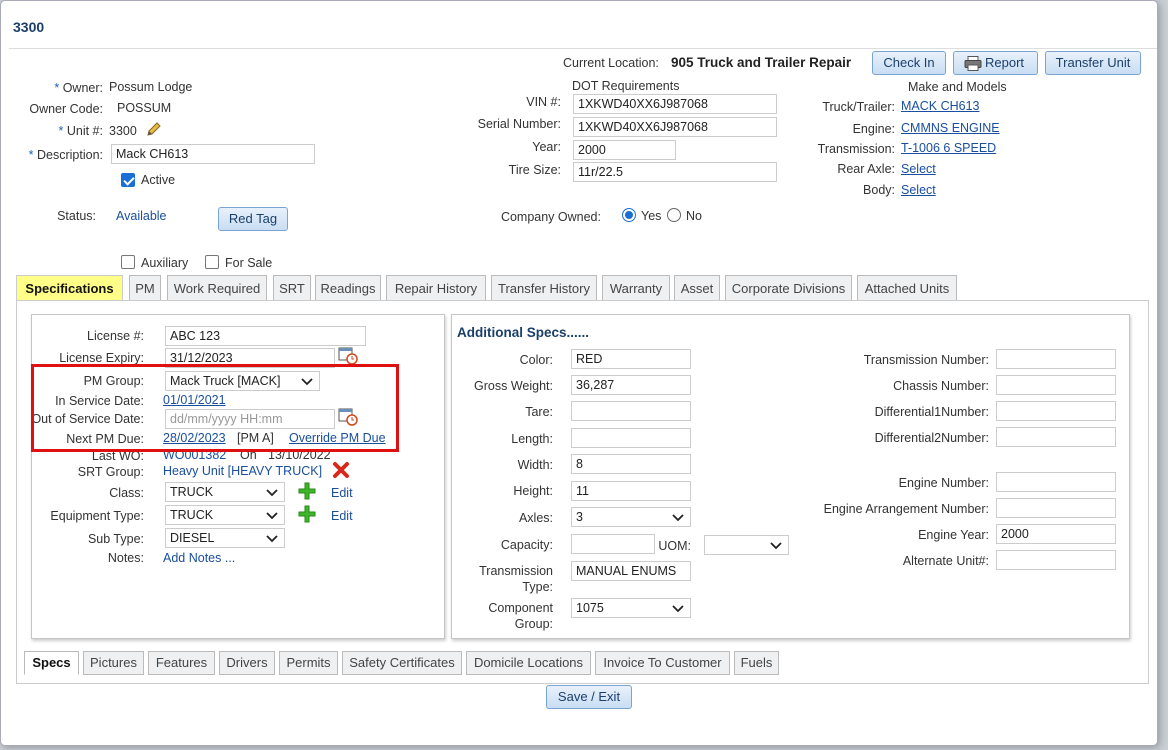 Image resolution: width=1168 pixels, height=750 pixels. What do you see at coordinates (674, 215) in the screenshot?
I see `company-owned-no-radio` at bounding box center [674, 215].